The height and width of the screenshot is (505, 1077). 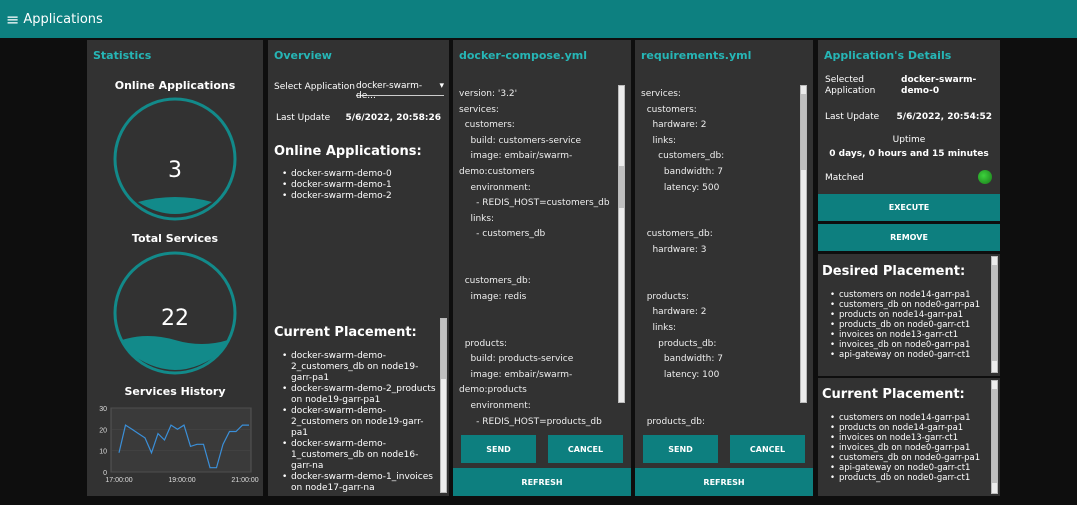 I want to click on code-line: latency: 100, so click(x=680, y=374).